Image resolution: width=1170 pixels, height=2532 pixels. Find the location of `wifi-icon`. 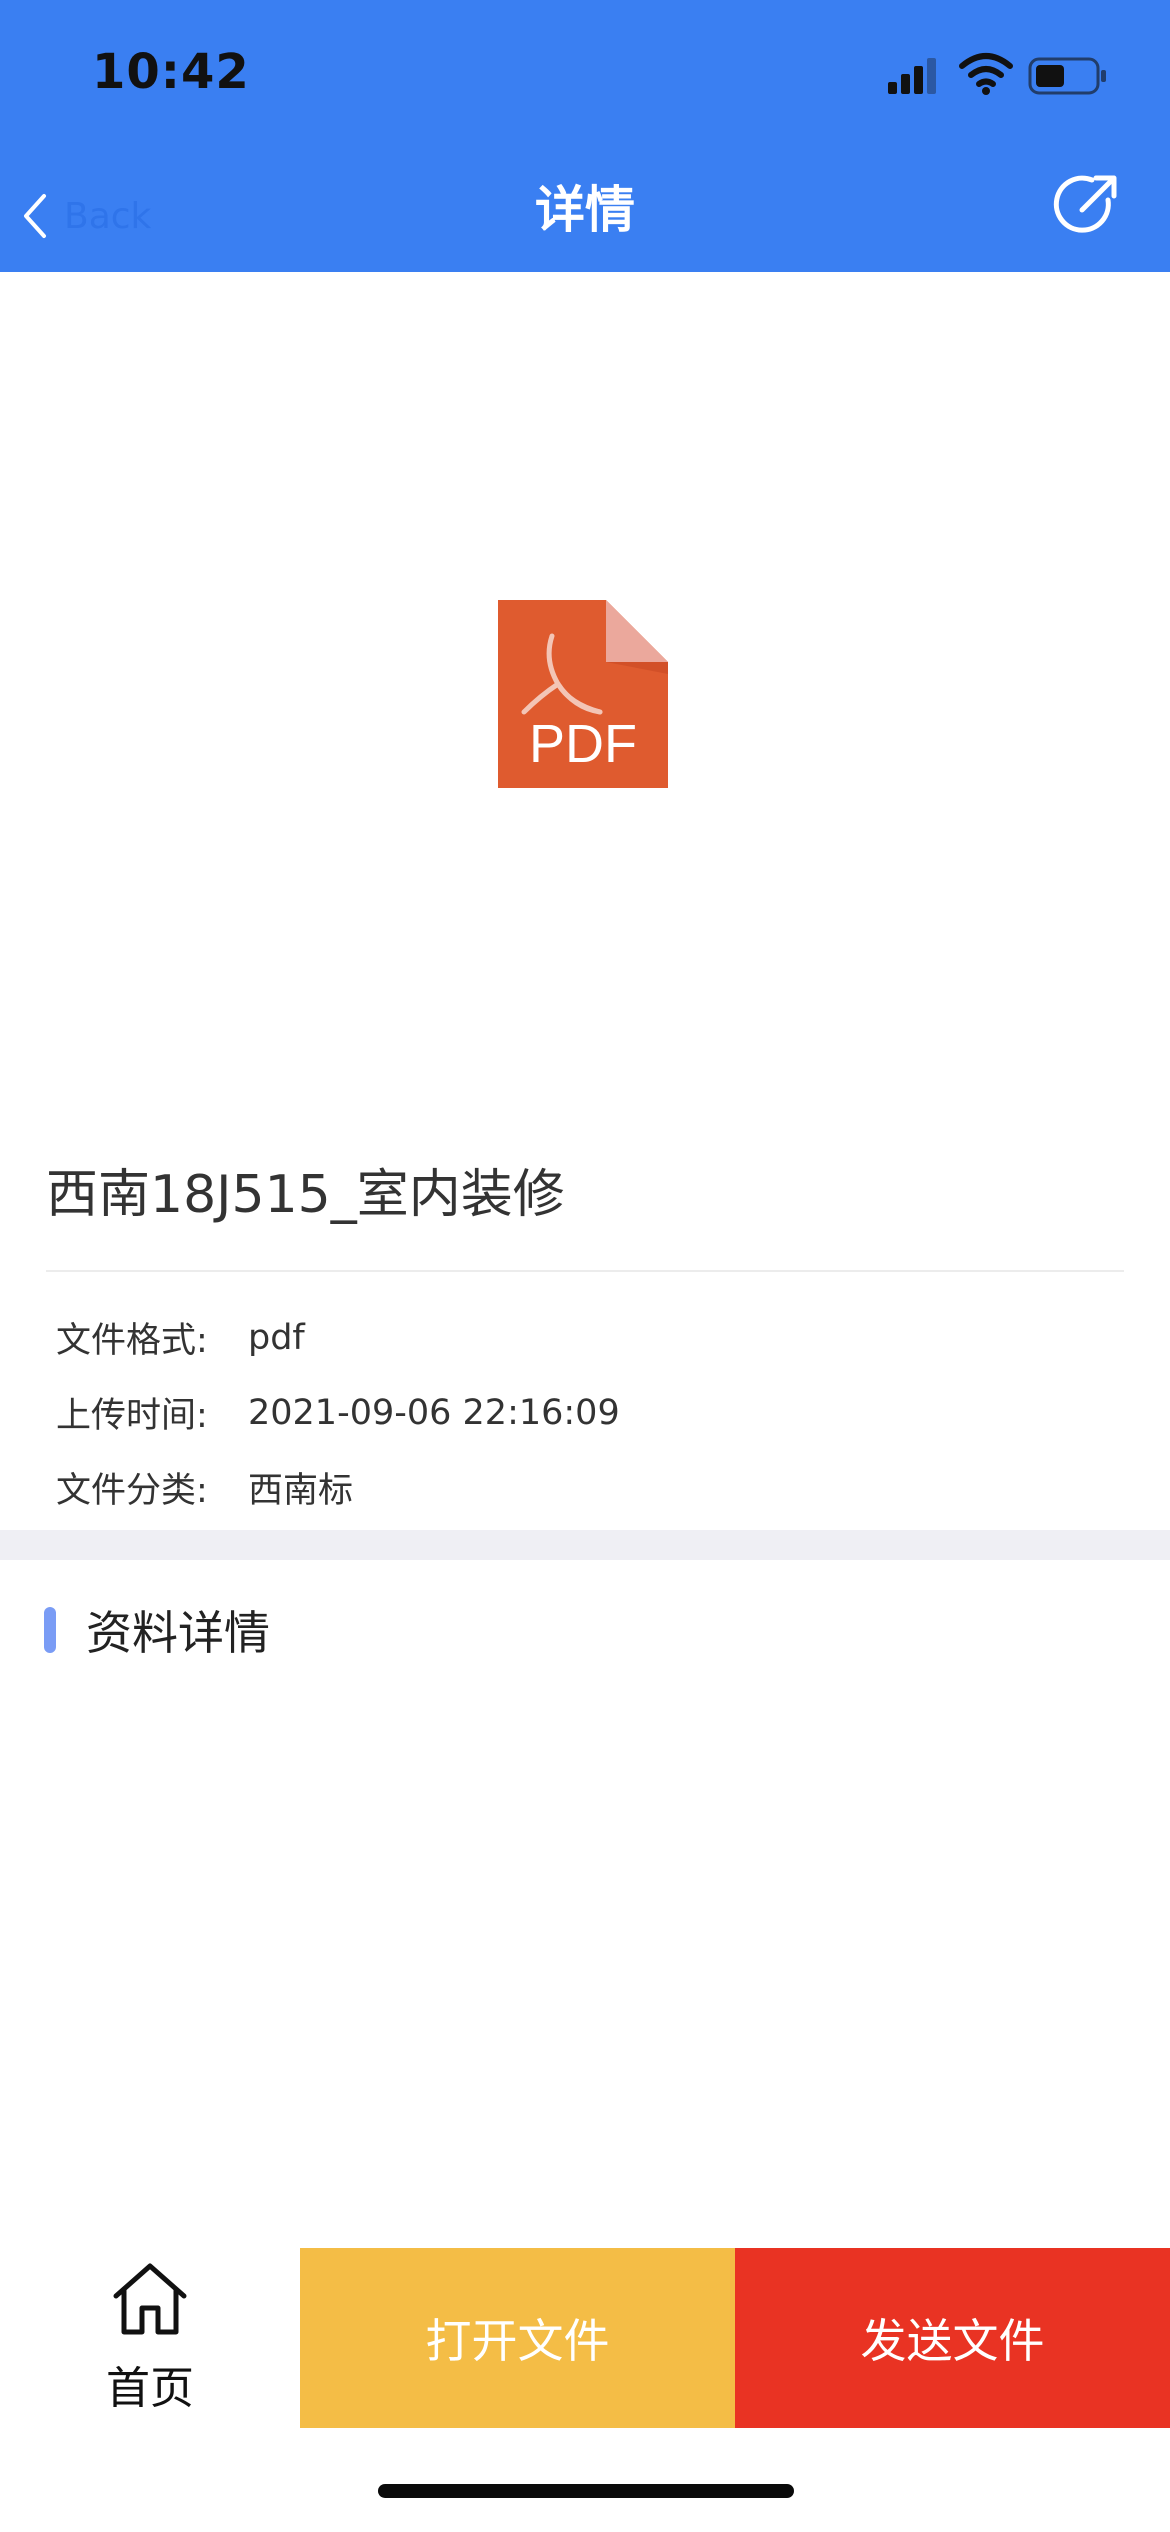

wifi-icon is located at coordinates (986, 74).